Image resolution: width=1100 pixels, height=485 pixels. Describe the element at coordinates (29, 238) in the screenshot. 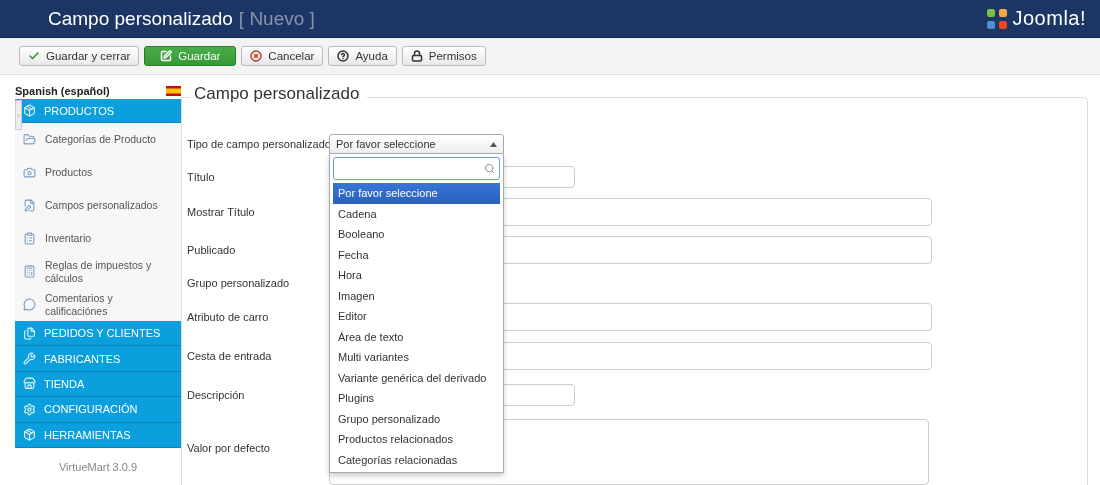

I see `clipboard-icon` at that location.